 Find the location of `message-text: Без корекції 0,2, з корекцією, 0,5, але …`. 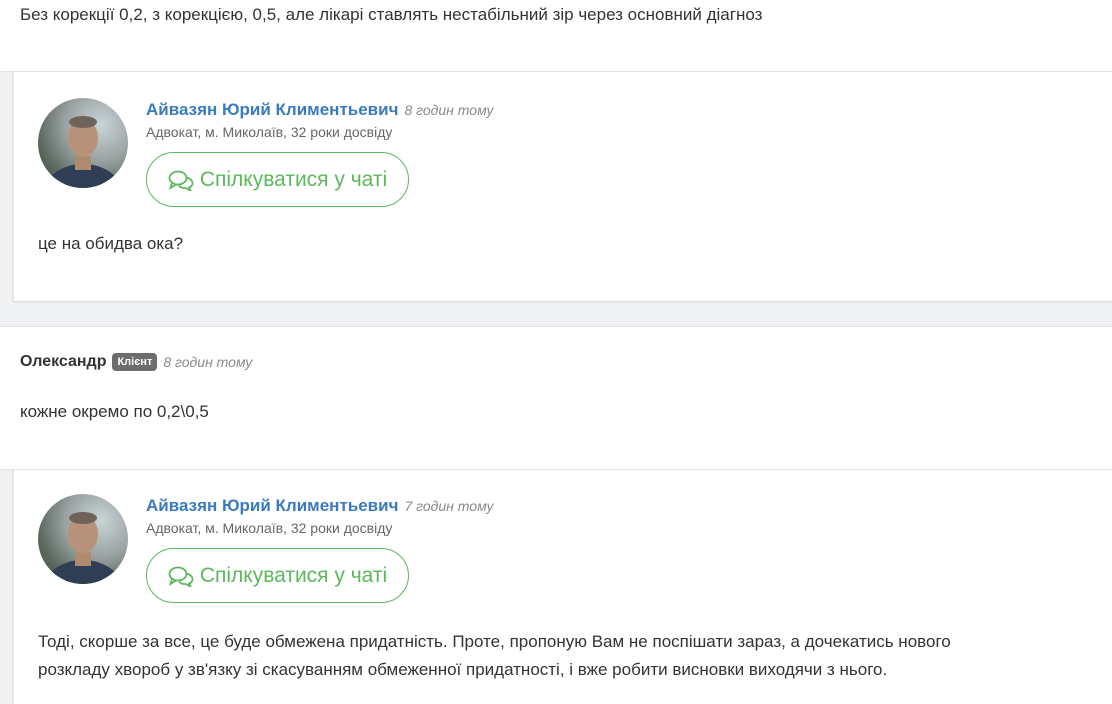

message-text: Без корекції 0,2, з корекцією, 0,5, але … is located at coordinates (391, 14).